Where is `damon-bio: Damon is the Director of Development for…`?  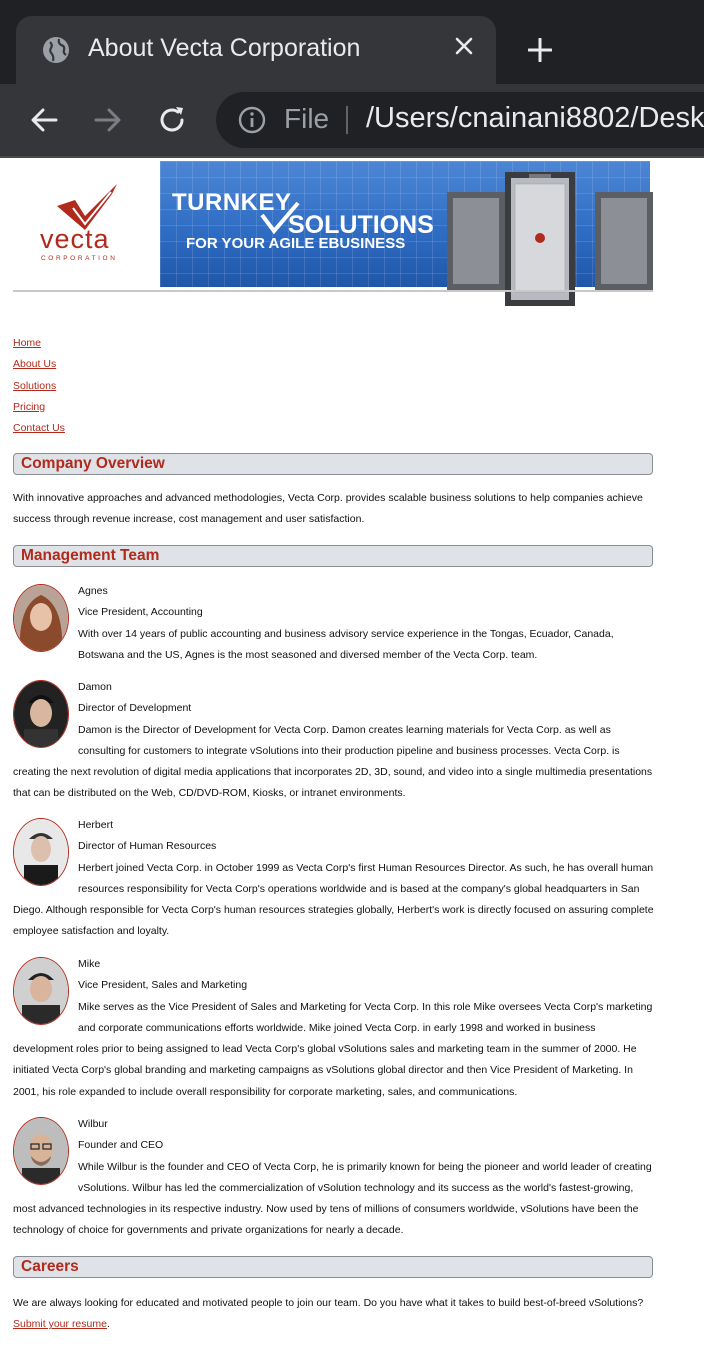 damon-bio: Damon is the Director of Development for… is located at coordinates (333, 761).